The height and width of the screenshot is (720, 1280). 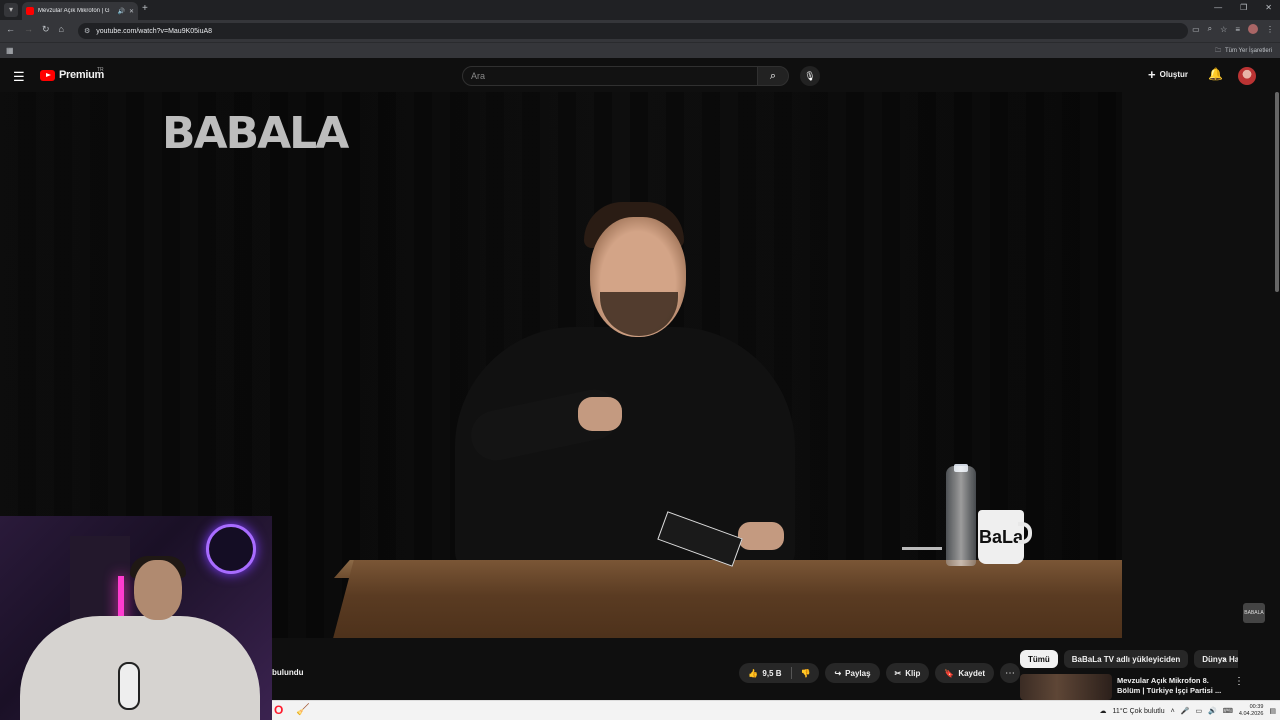 I want to click on desk, so click(x=726, y=599).